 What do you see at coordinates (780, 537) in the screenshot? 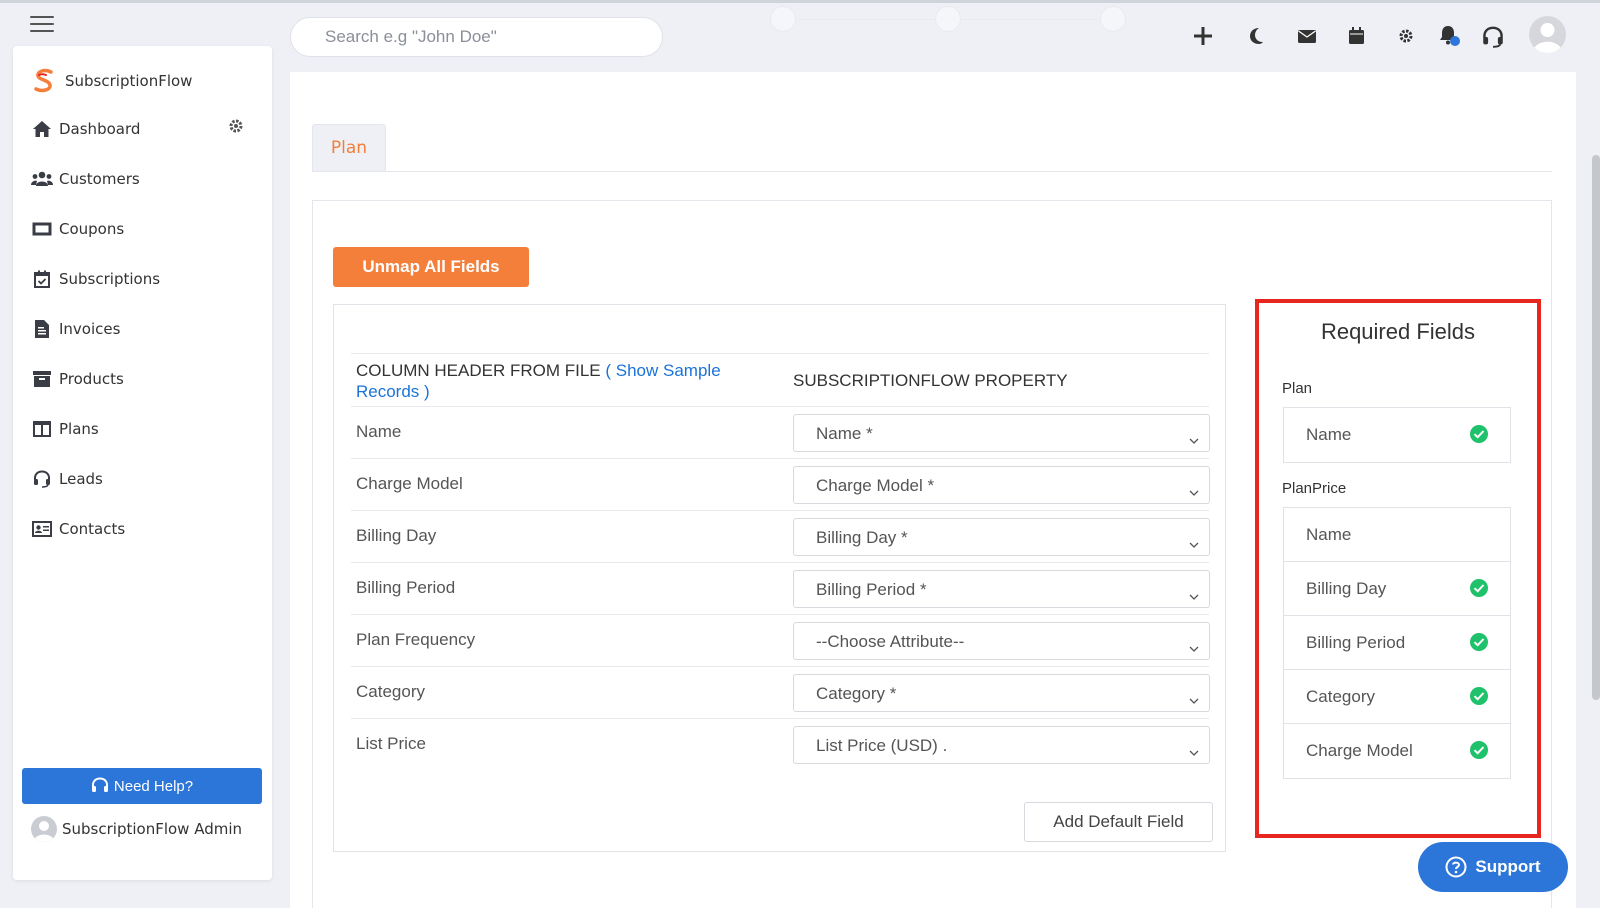
I see `table-row: Billing Day Billing Day *` at bounding box center [780, 537].